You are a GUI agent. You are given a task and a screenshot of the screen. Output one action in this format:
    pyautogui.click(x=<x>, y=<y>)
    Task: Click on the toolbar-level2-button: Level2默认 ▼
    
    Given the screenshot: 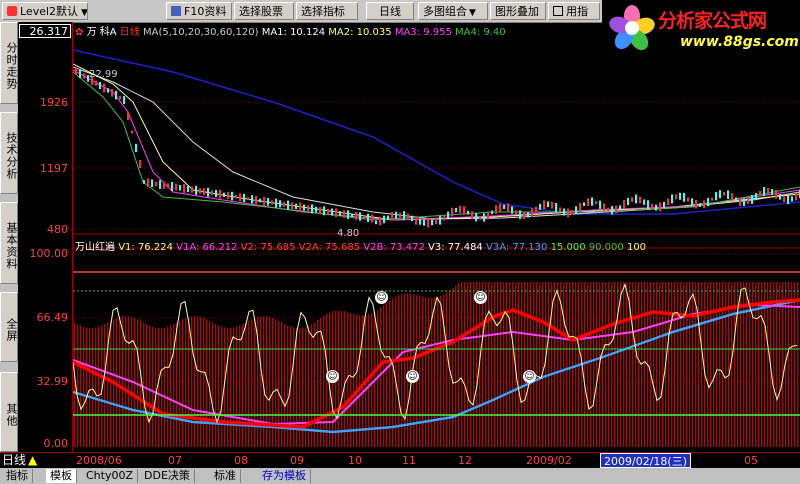 What is the action you would take?
    pyautogui.click(x=45, y=11)
    